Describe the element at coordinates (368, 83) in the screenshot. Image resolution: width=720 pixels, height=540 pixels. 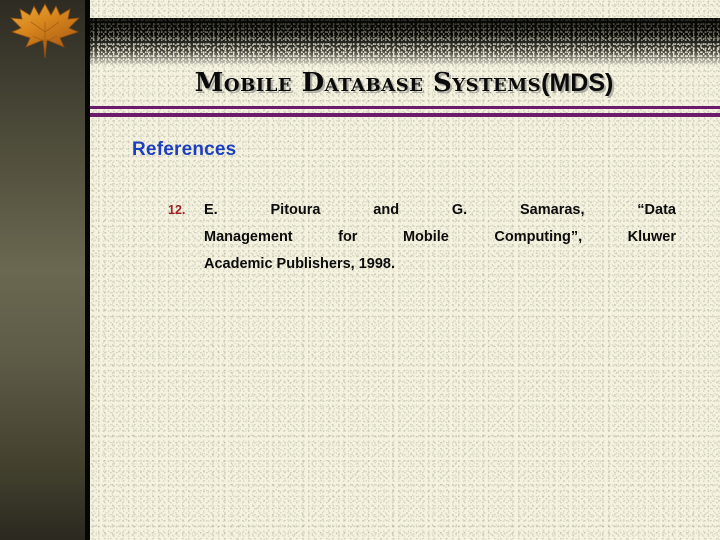
I see `slide-title-main: Mobile Database Systems` at that location.